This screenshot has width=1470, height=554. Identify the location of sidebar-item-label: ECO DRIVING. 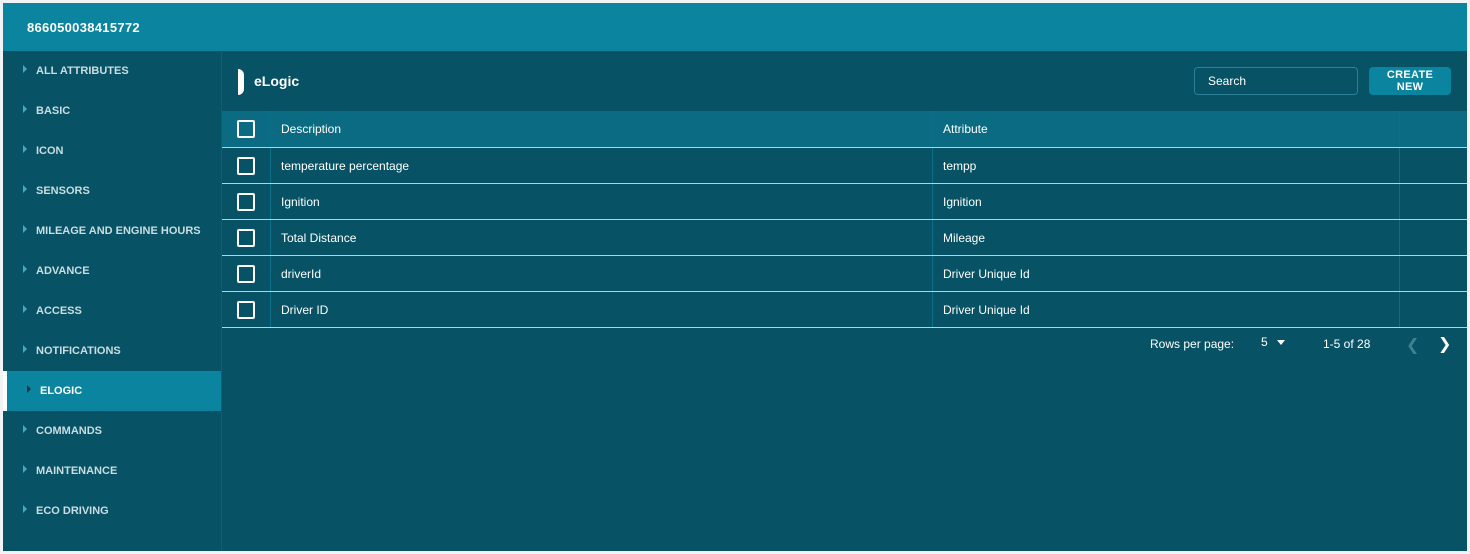
(72, 511).